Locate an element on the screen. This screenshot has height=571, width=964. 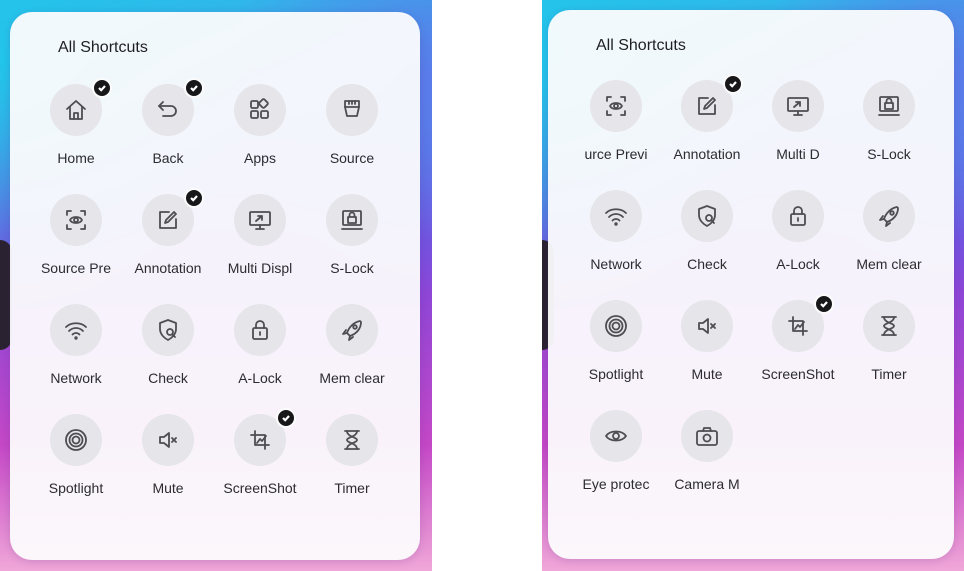
check-shield-icon is located at coordinates (707, 216).